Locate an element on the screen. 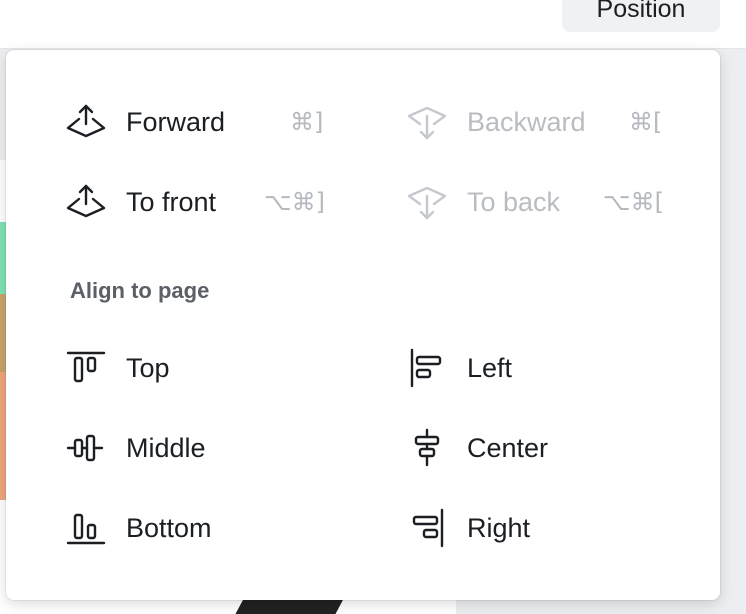 The image size is (746, 614). align-left-button: Left is located at coordinates (537, 368).